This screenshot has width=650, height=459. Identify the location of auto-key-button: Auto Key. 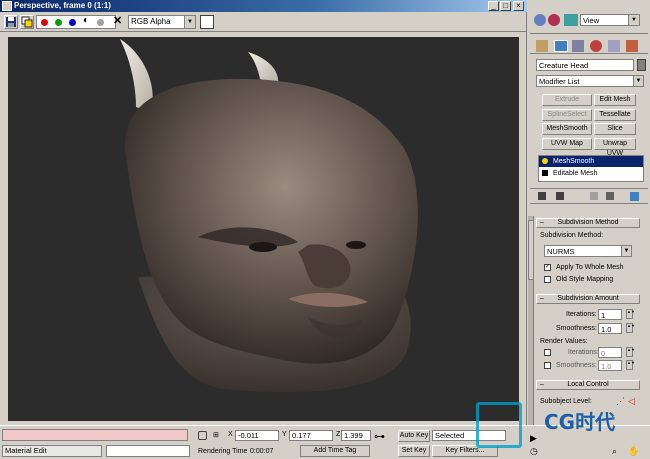
(414, 436).